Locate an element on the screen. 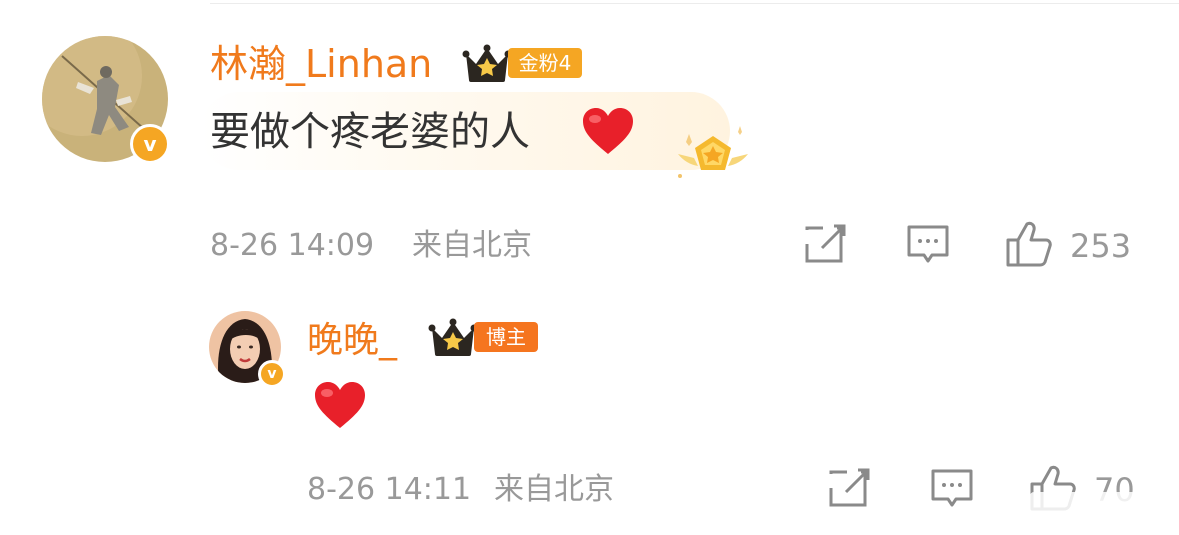 The image size is (1179, 535). fan-level-badge: 金粉4 is located at coordinates (545, 63).